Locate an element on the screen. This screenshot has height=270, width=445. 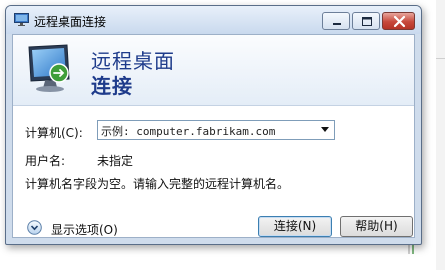
help-button: 帮助(H) is located at coordinates (376, 226).